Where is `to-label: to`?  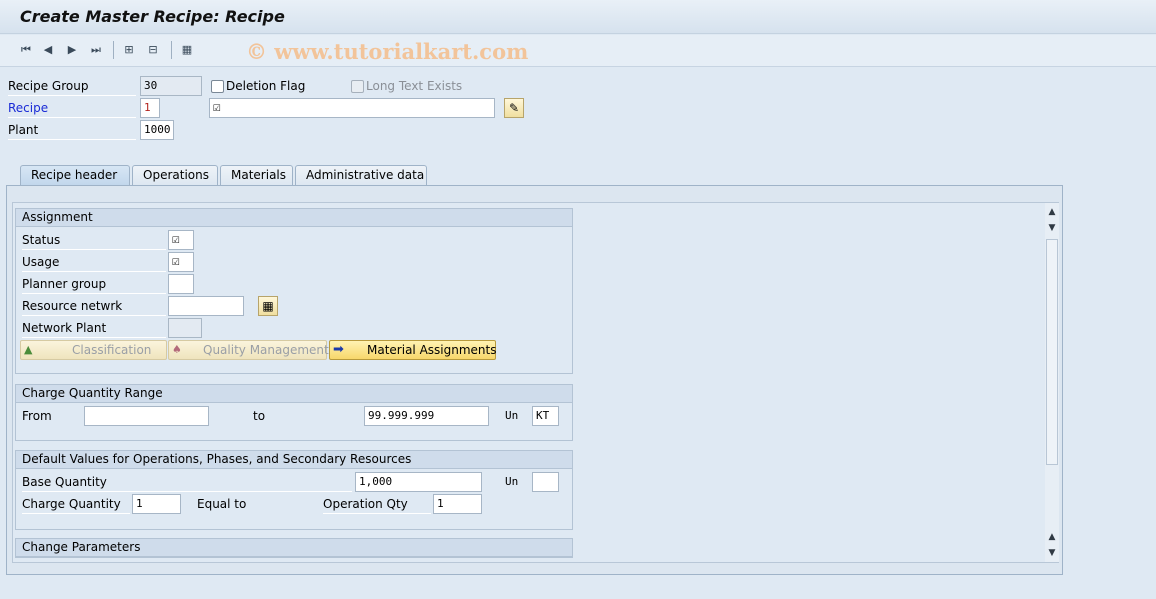
to-label: to is located at coordinates (259, 416).